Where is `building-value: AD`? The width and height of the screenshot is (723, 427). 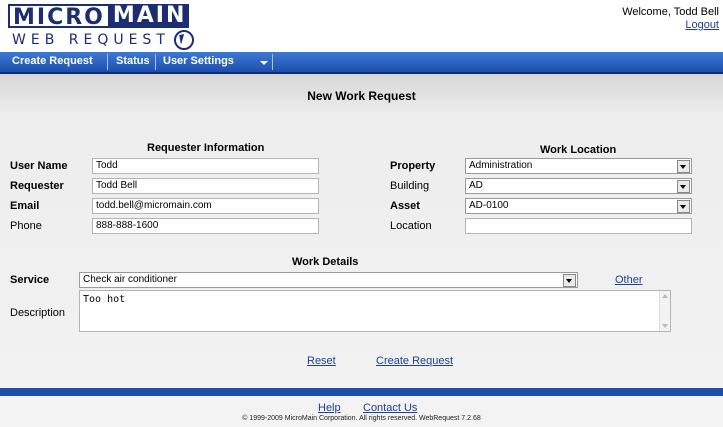 building-value: AD is located at coordinates (476, 185).